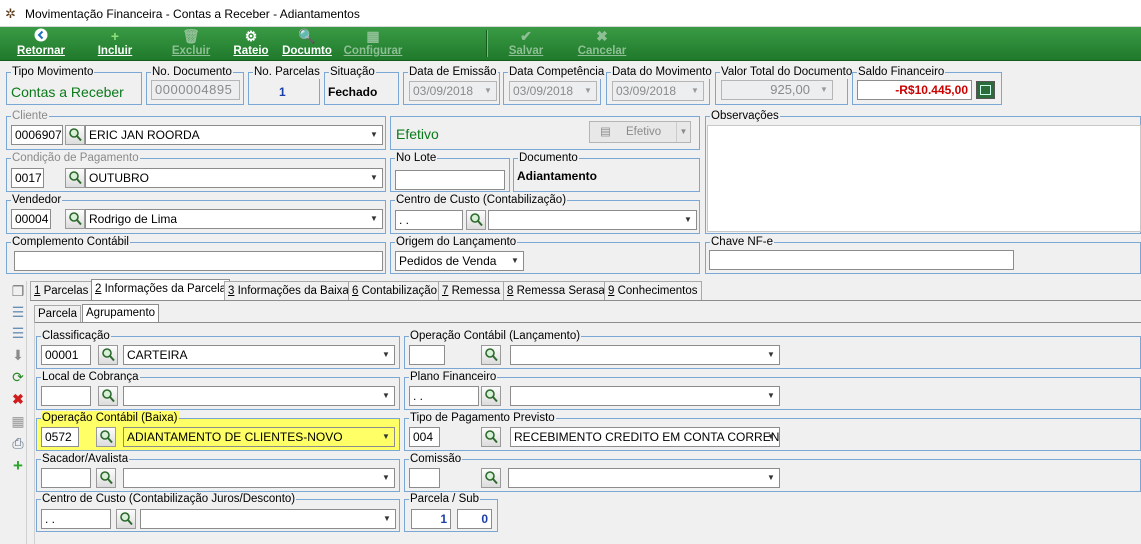 The width and height of the screenshot is (1141, 544). I want to click on cliente-code-field: 0006907, so click(37, 135).